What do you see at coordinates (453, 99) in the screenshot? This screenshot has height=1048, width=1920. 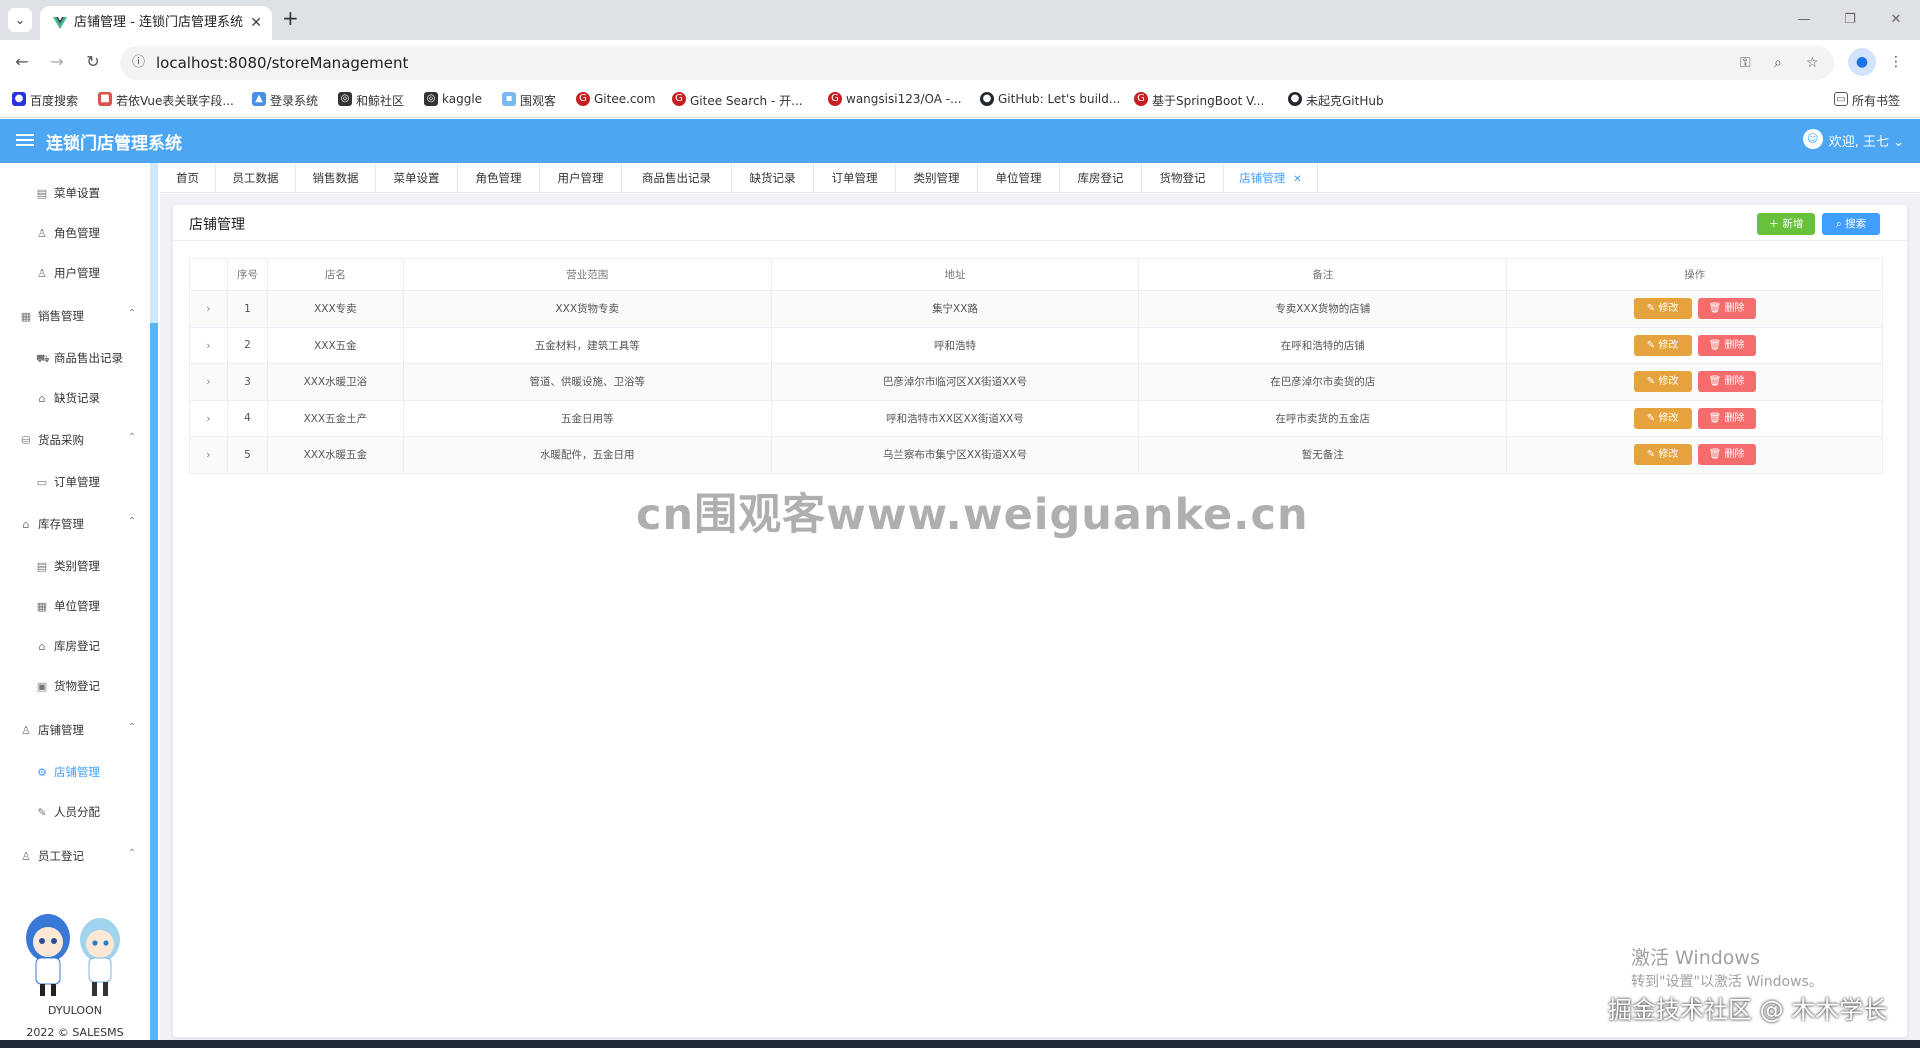 I see `bookmark-item: ◎ kaggle` at bounding box center [453, 99].